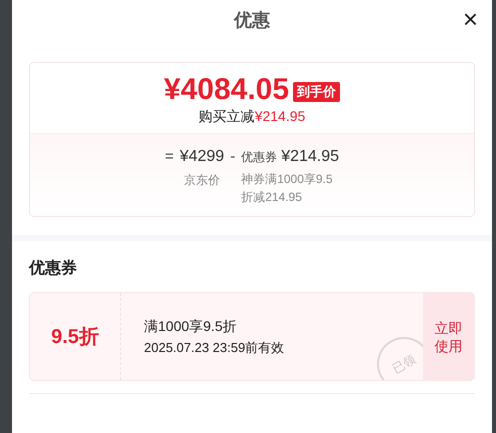 This screenshot has height=433, width=496. What do you see at coordinates (227, 90) in the screenshot?
I see `final-price: ¥4084.05` at bounding box center [227, 90].